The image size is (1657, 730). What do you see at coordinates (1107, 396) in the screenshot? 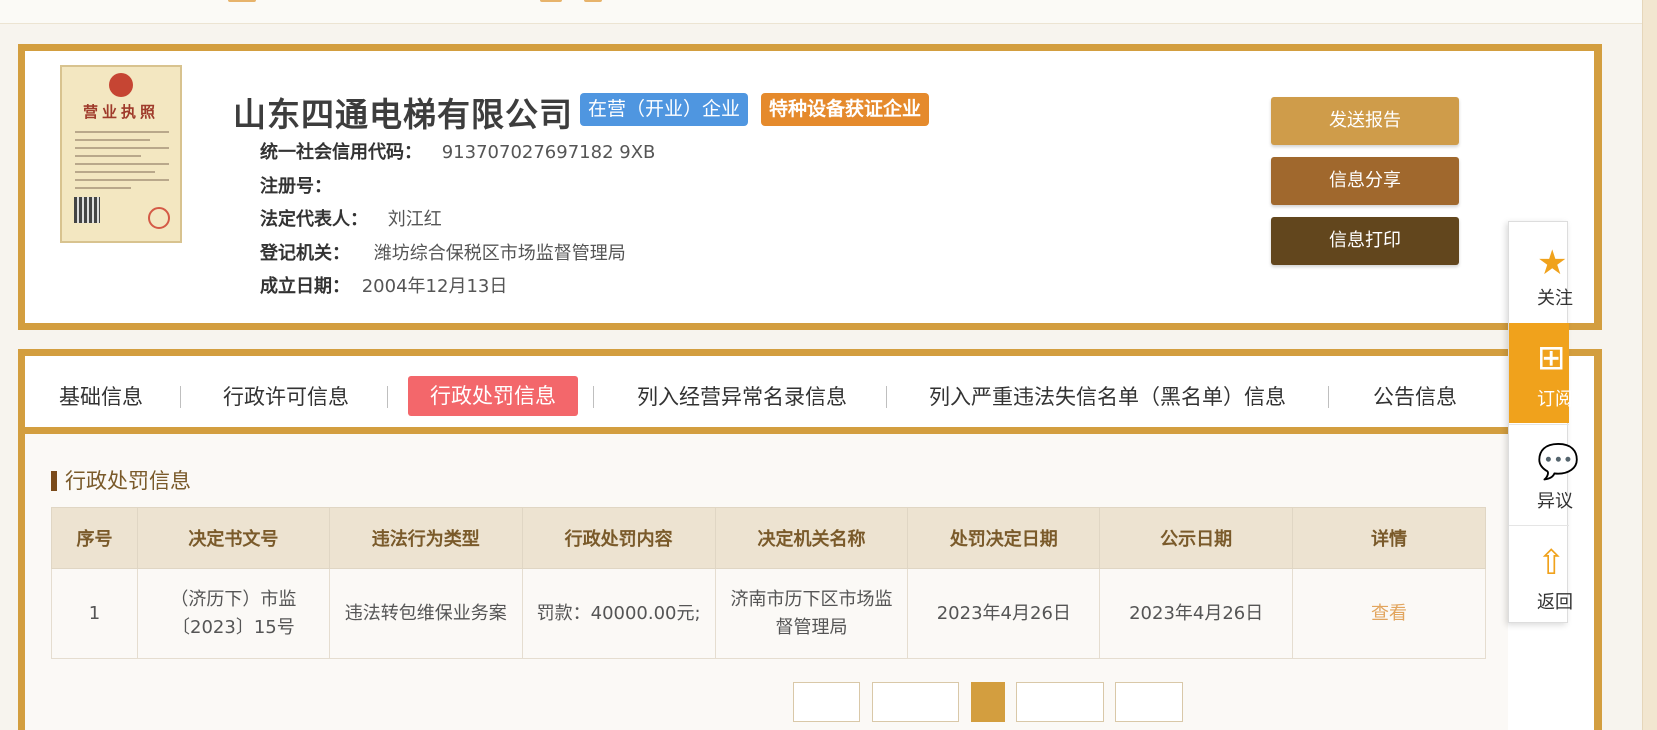
I see `tab-blacklist: 列入严重违法失信名单（黑名单）信息` at bounding box center [1107, 396].